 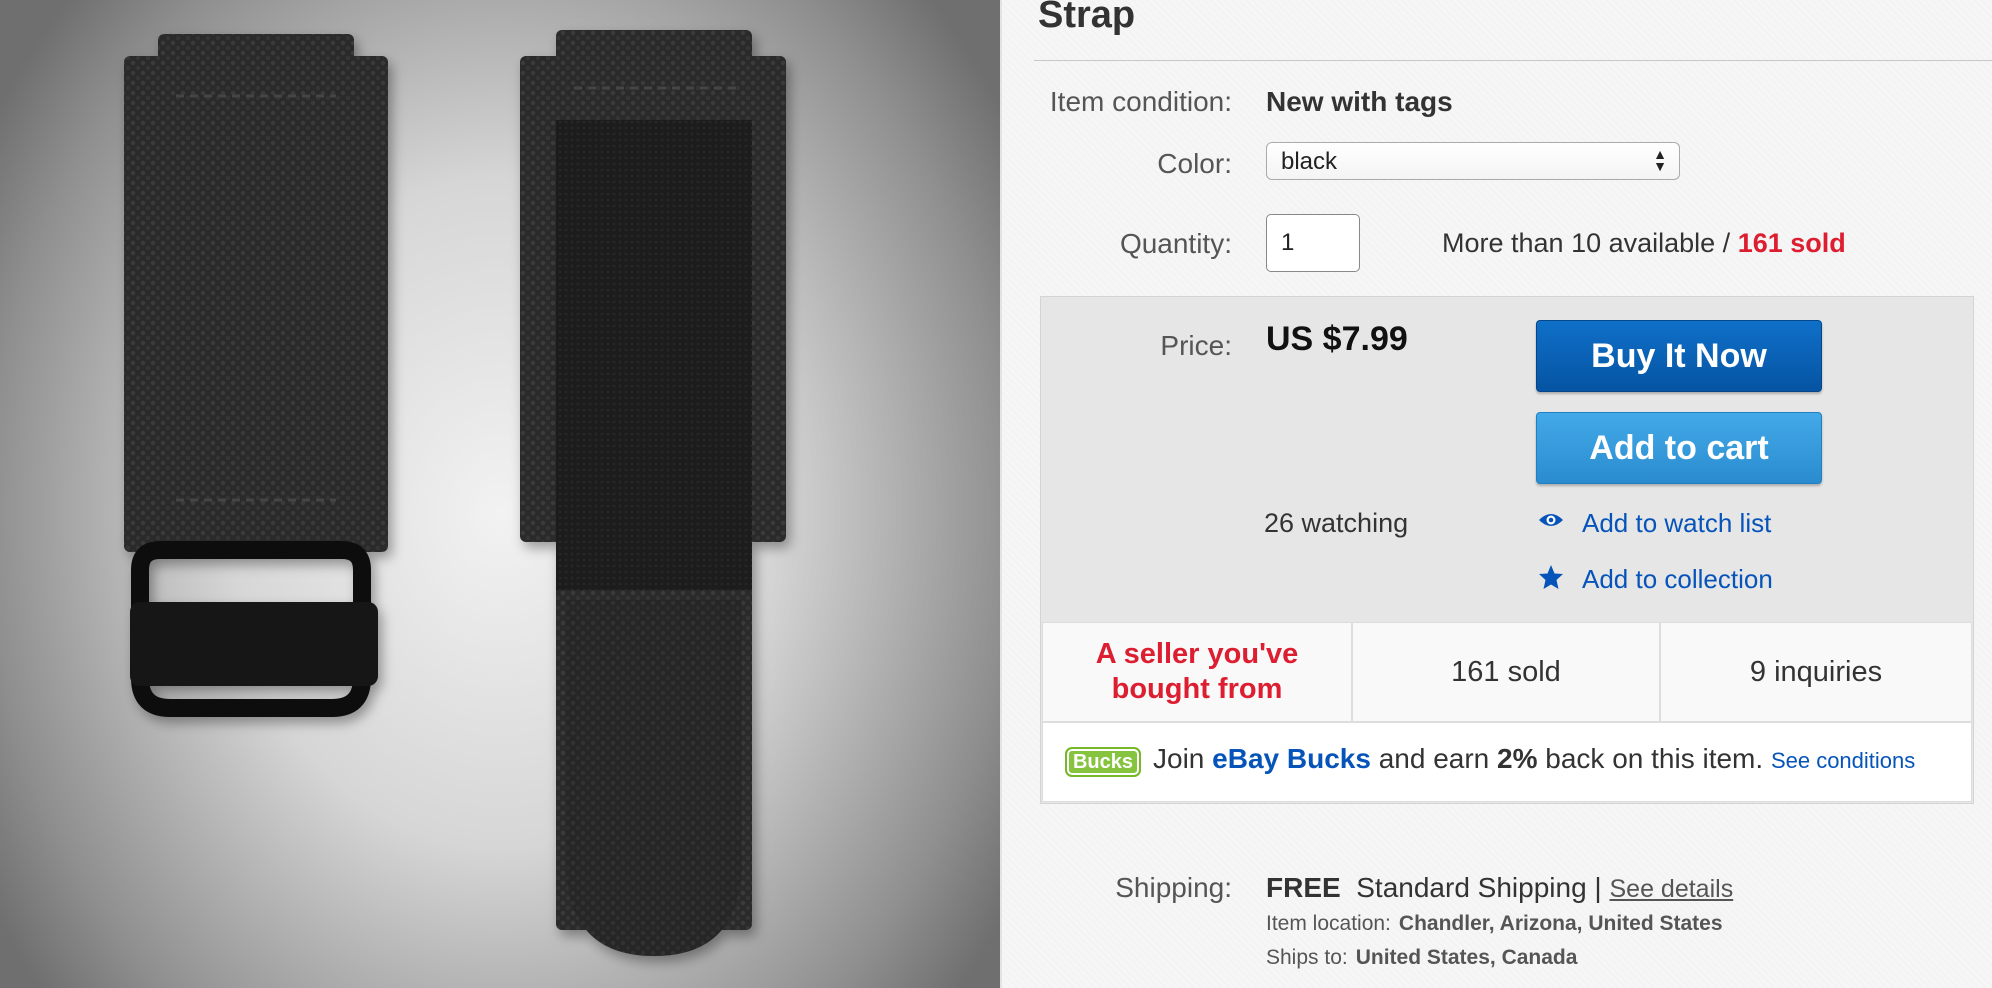 What do you see at coordinates (1676, 523) in the screenshot?
I see `add-to-watch-list-link: Add to watch list` at bounding box center [1676, 523].